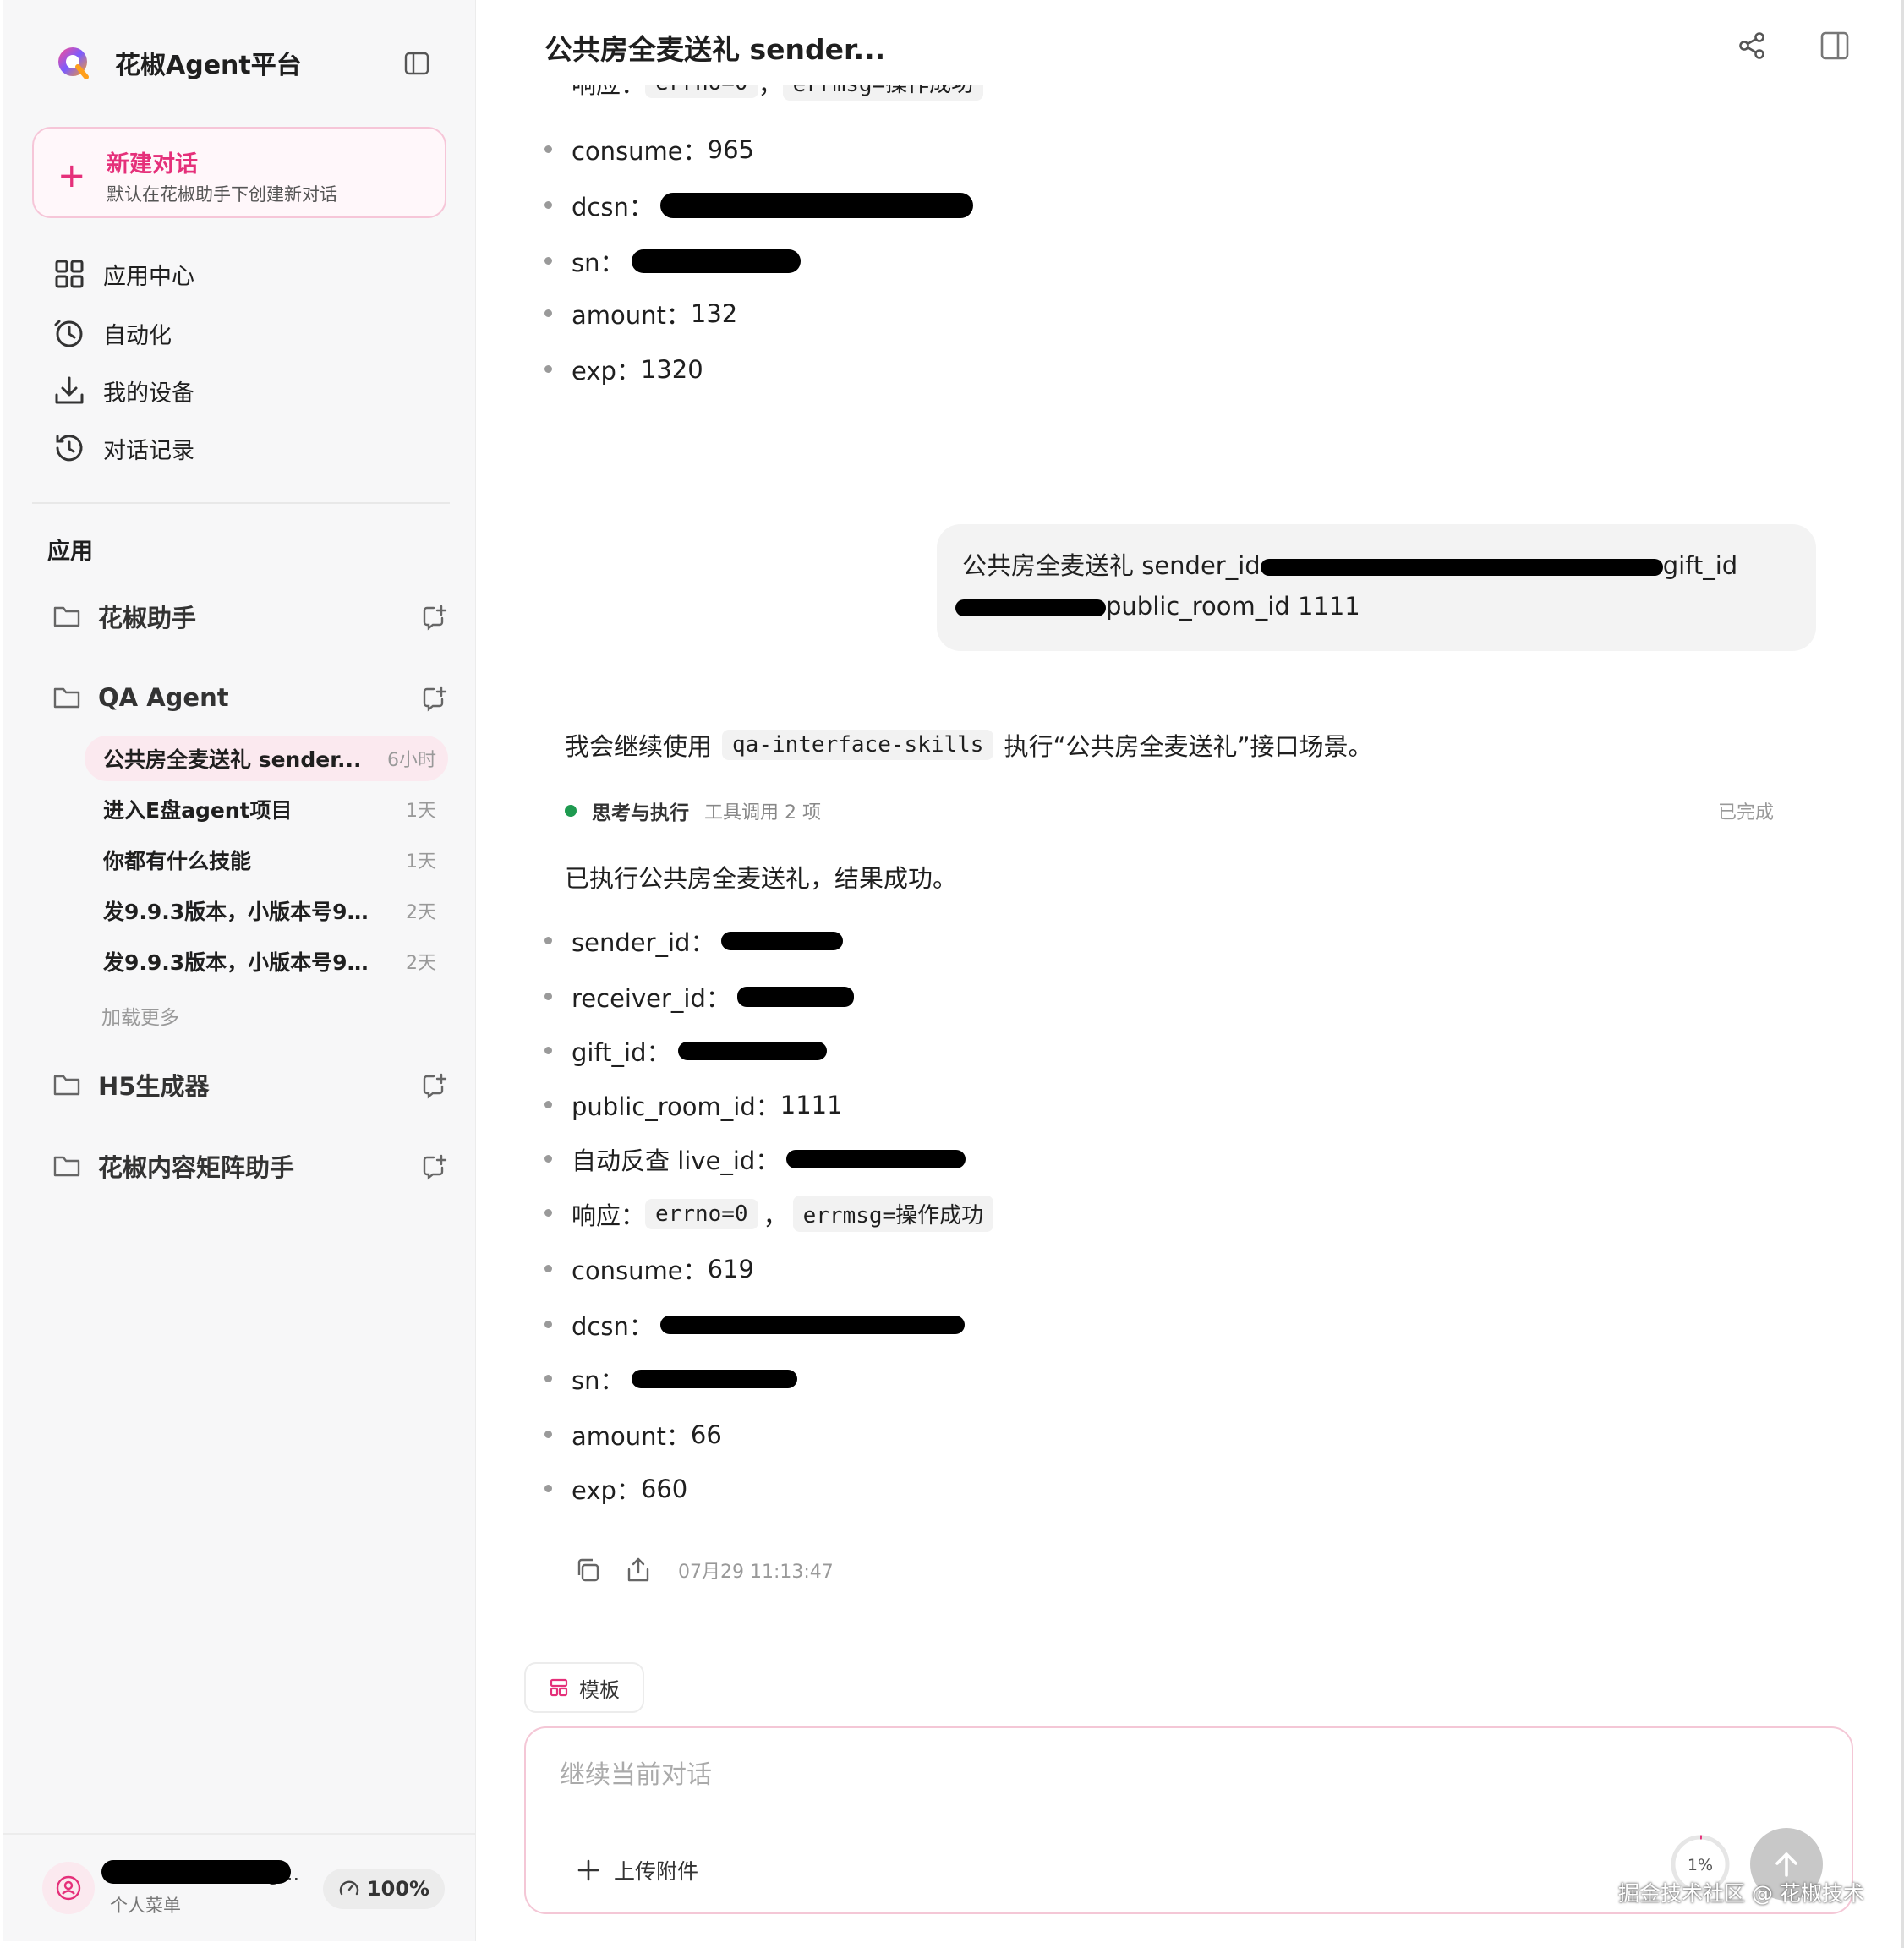 The width and height of the screenshot is (1904, 1948). Describe the element at coordinates (73, 62) in the screenshot. I see `brand-logo-icon` at that location.